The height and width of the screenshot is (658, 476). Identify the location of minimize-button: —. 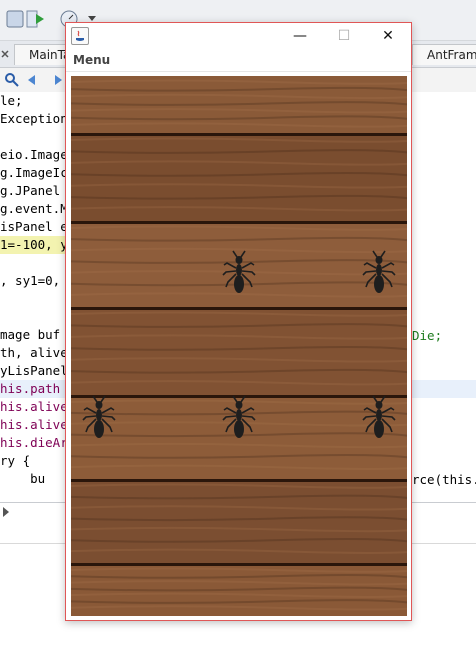
(300, 36).